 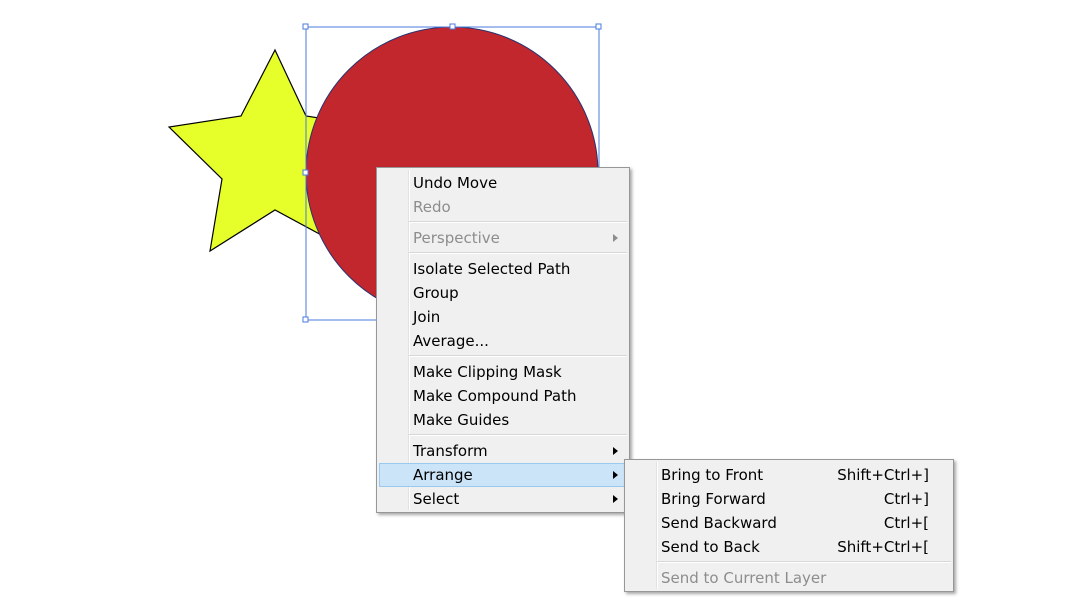 I want to click on selection-handle-top-left, so click(x=305, y=26).